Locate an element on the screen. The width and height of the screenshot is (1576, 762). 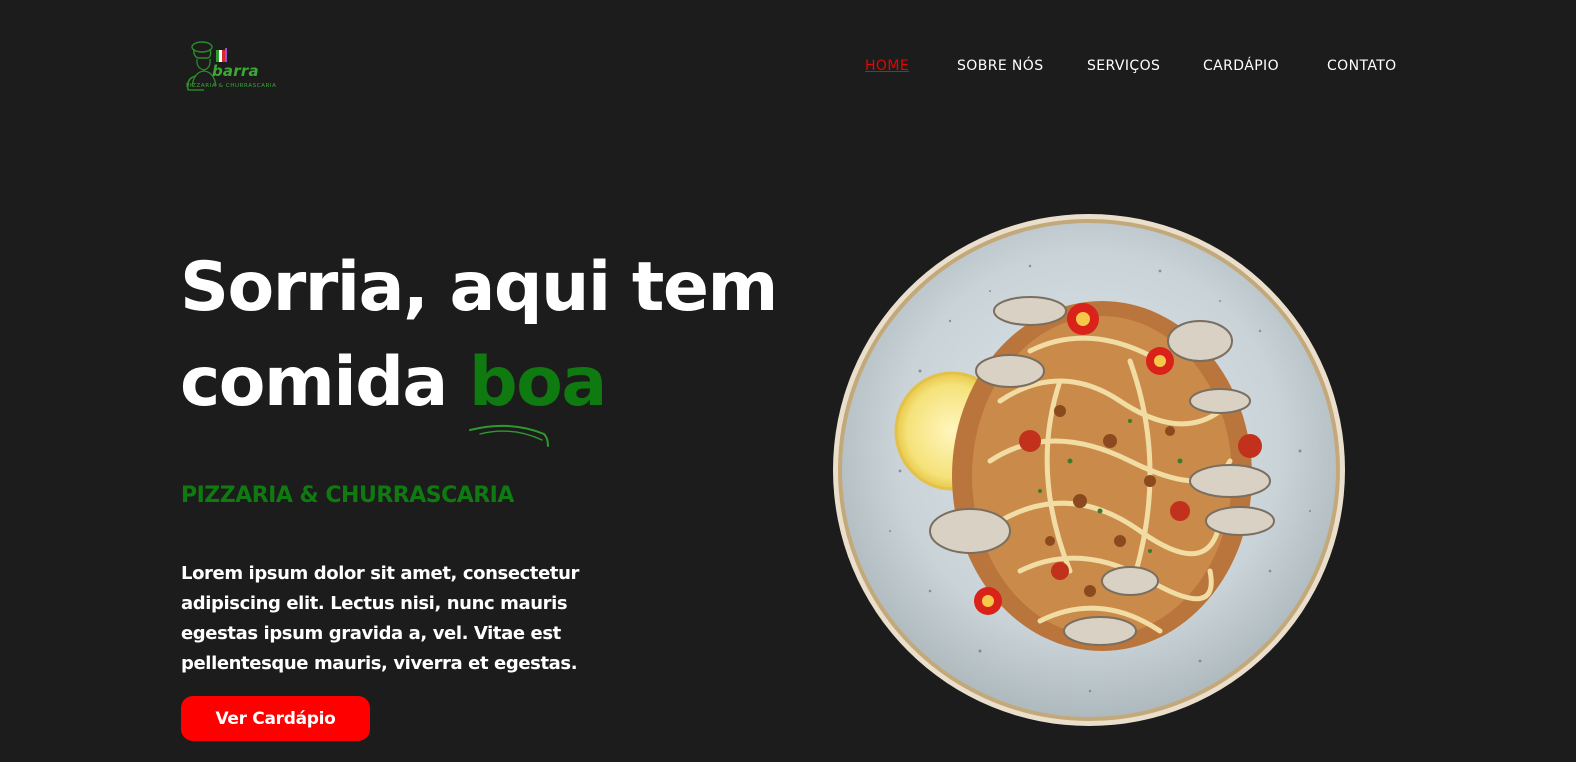
nav-servicos-link: SERVIÇOS is located at coordinates (1123, 66).